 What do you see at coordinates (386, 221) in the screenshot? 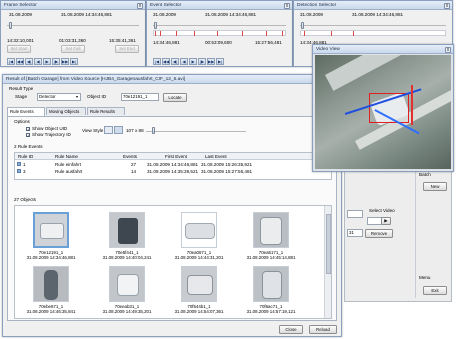
I see `play-video-button: ▶` at bounding box center [386, 221].